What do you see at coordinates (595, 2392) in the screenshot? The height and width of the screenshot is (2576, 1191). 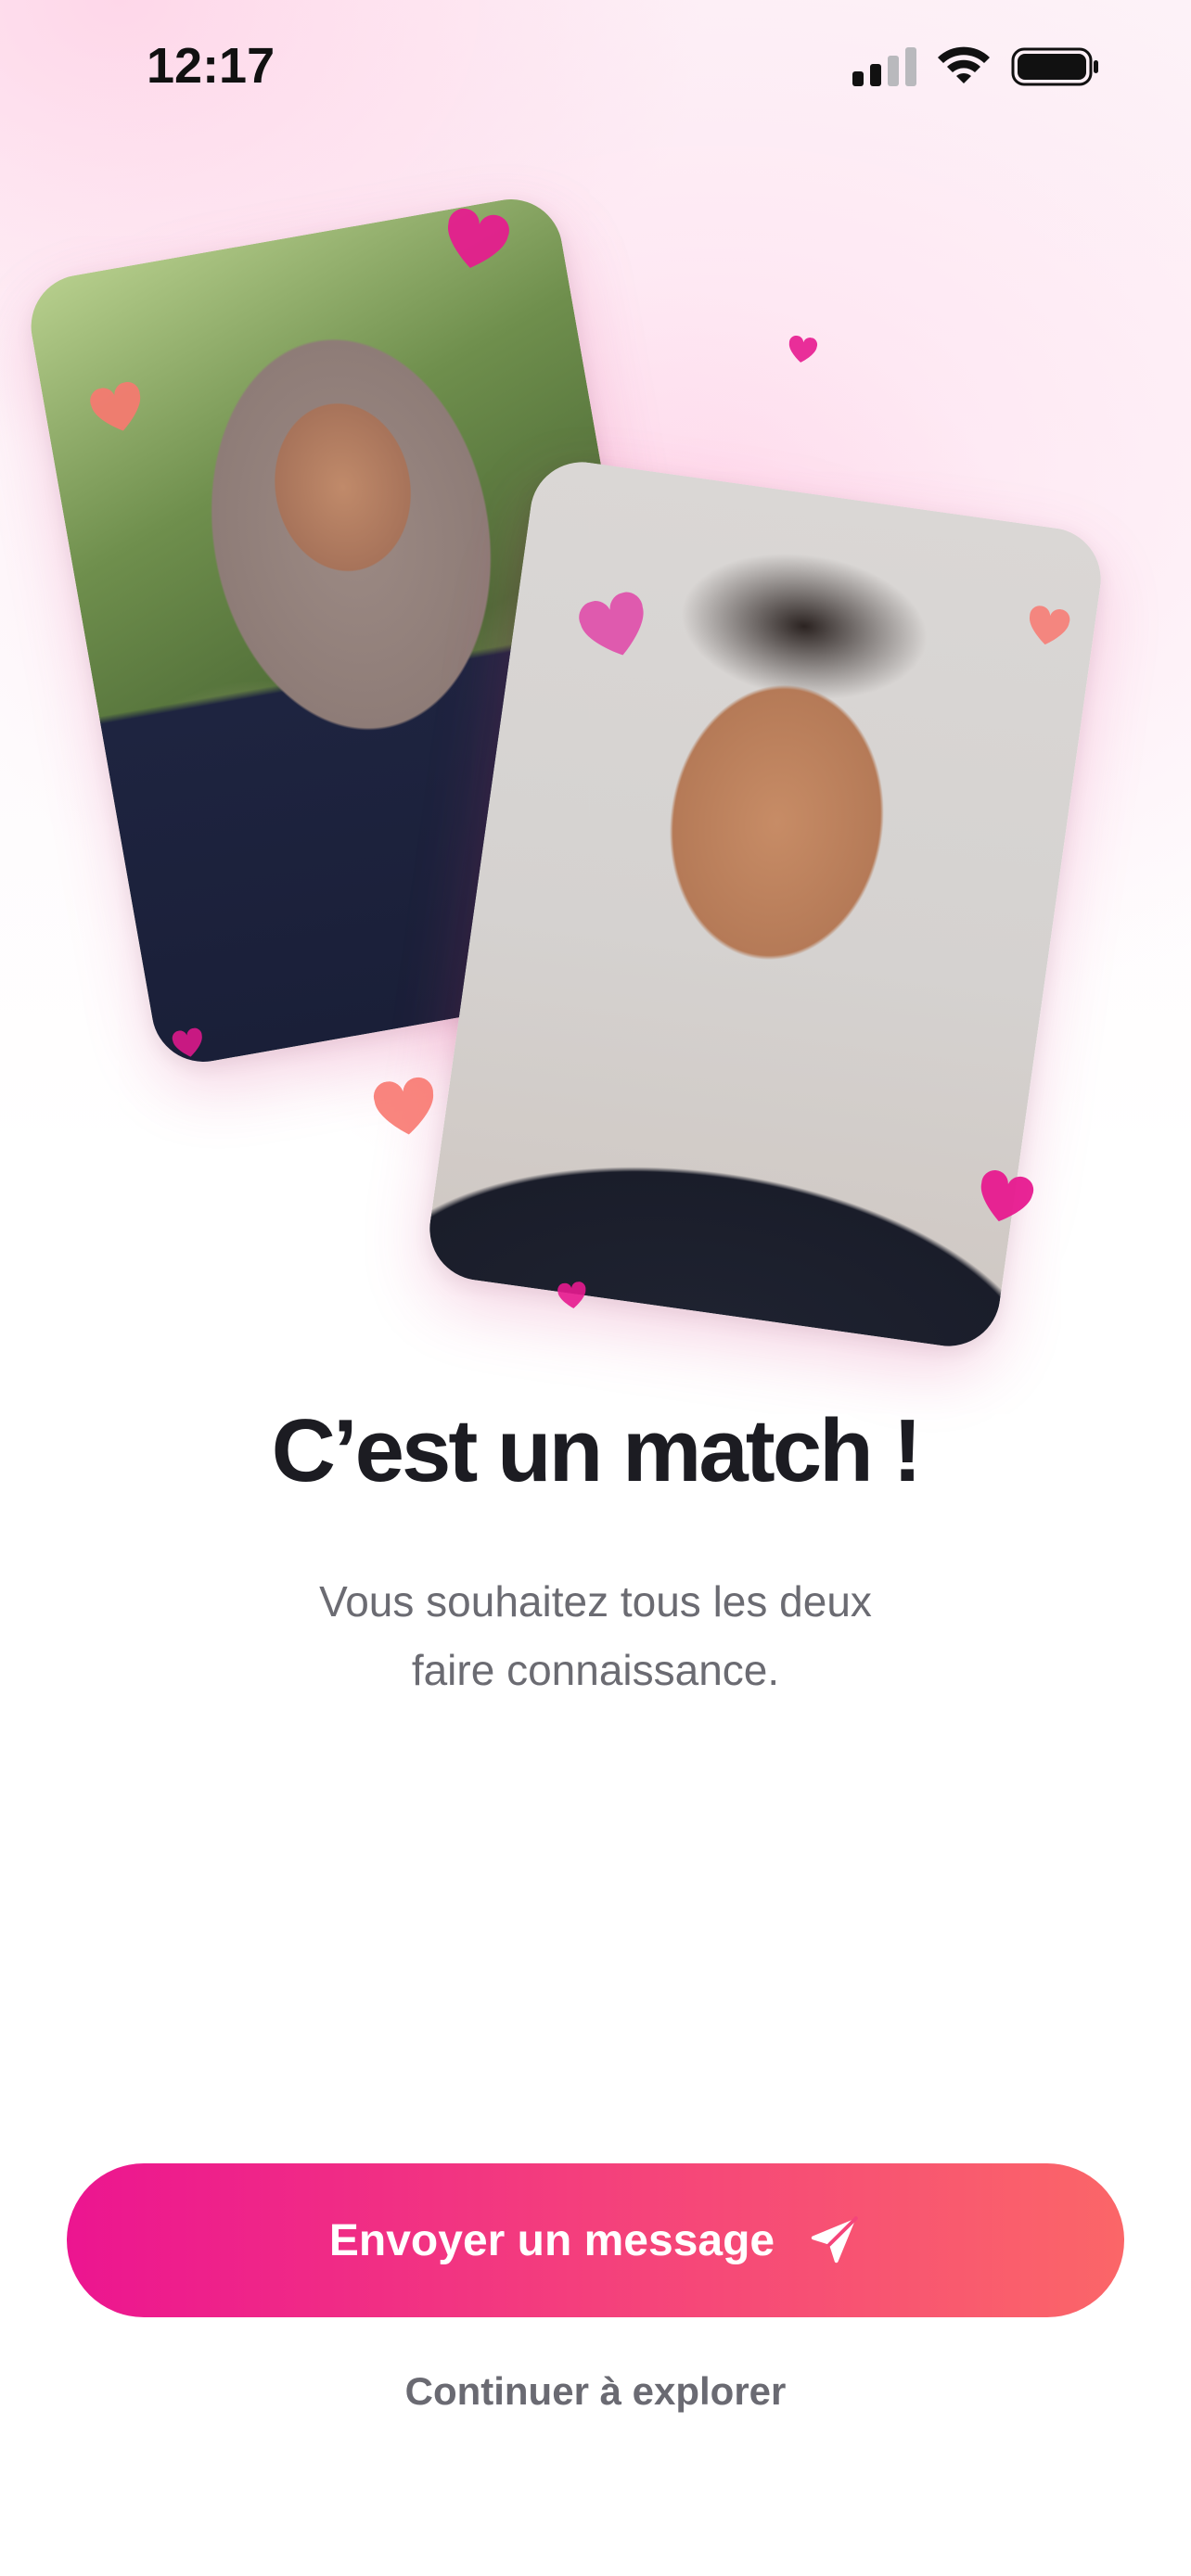 I see `continue-exploring-link: Continuer à explorer` at bounding box center [595, 2392].